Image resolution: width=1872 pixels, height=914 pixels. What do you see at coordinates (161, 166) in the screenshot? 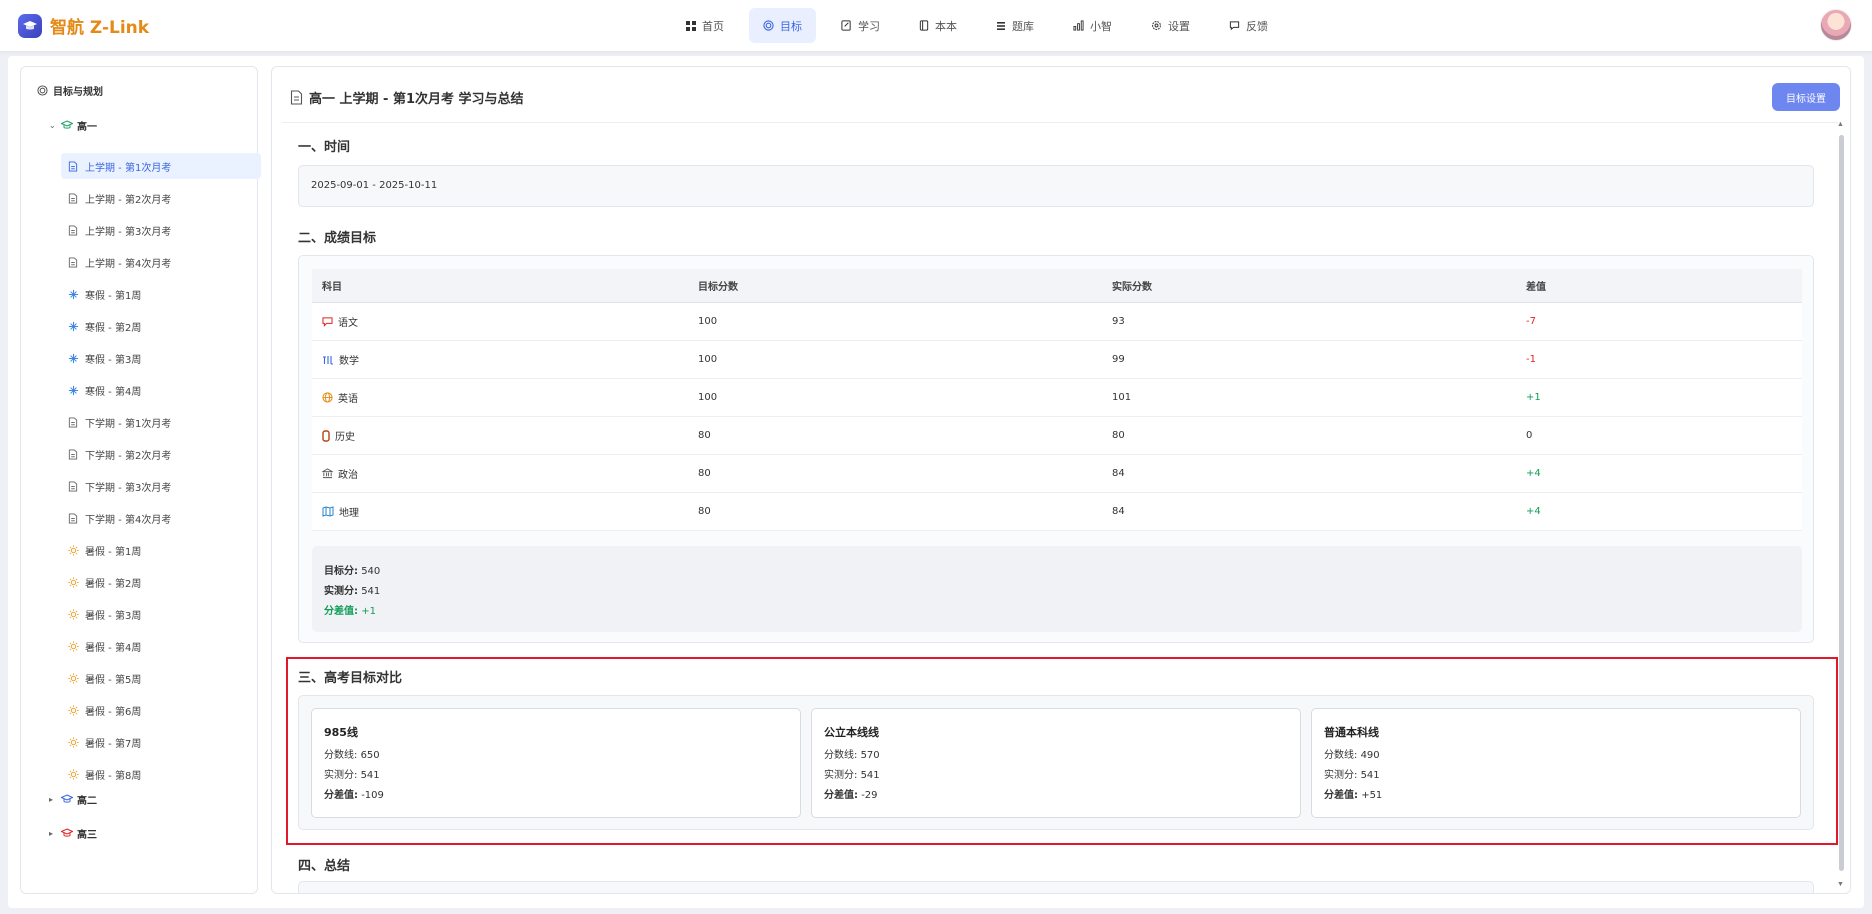
I see `sidebar-item: 上学期 - 第1次月考` at bounding box center [161, 166].